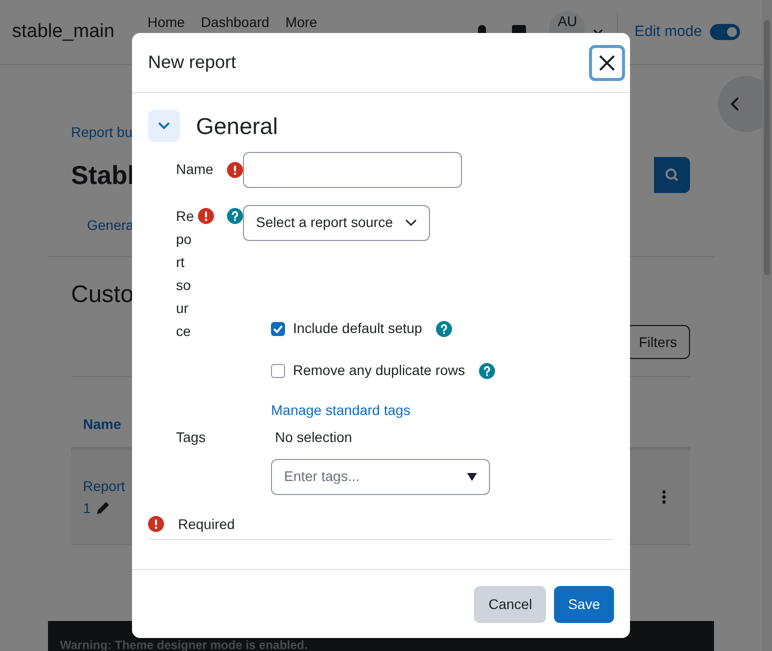  What do you see at coordinates (191, 436) in the screenshot?
I see `field-label: Tags` at bounding box center [191, 436].